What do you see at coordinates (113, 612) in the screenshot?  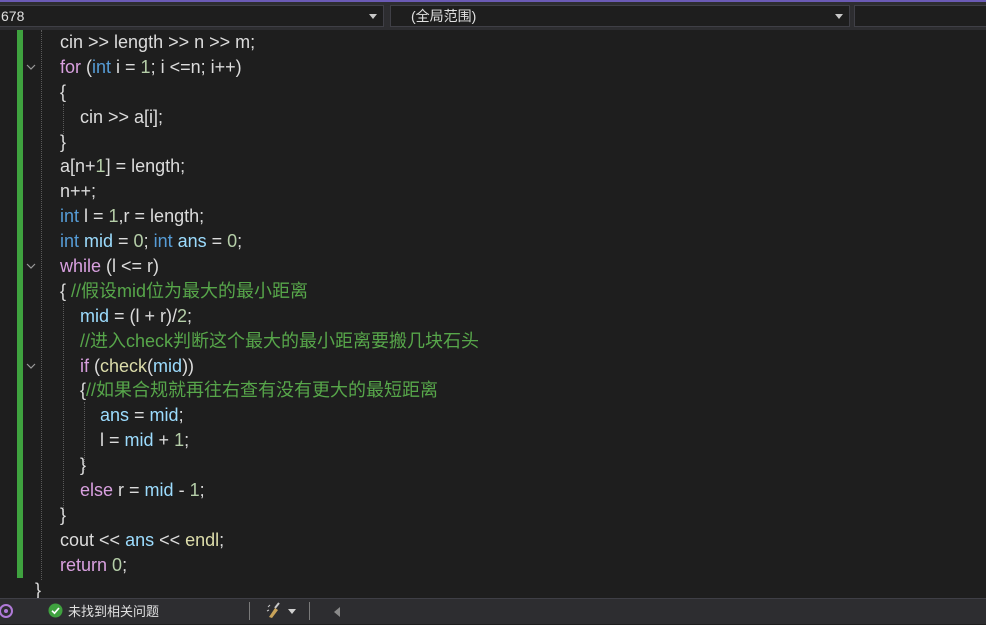 I see `issues-status-text: 未找到相关问题` at bounding box center [113, 612].